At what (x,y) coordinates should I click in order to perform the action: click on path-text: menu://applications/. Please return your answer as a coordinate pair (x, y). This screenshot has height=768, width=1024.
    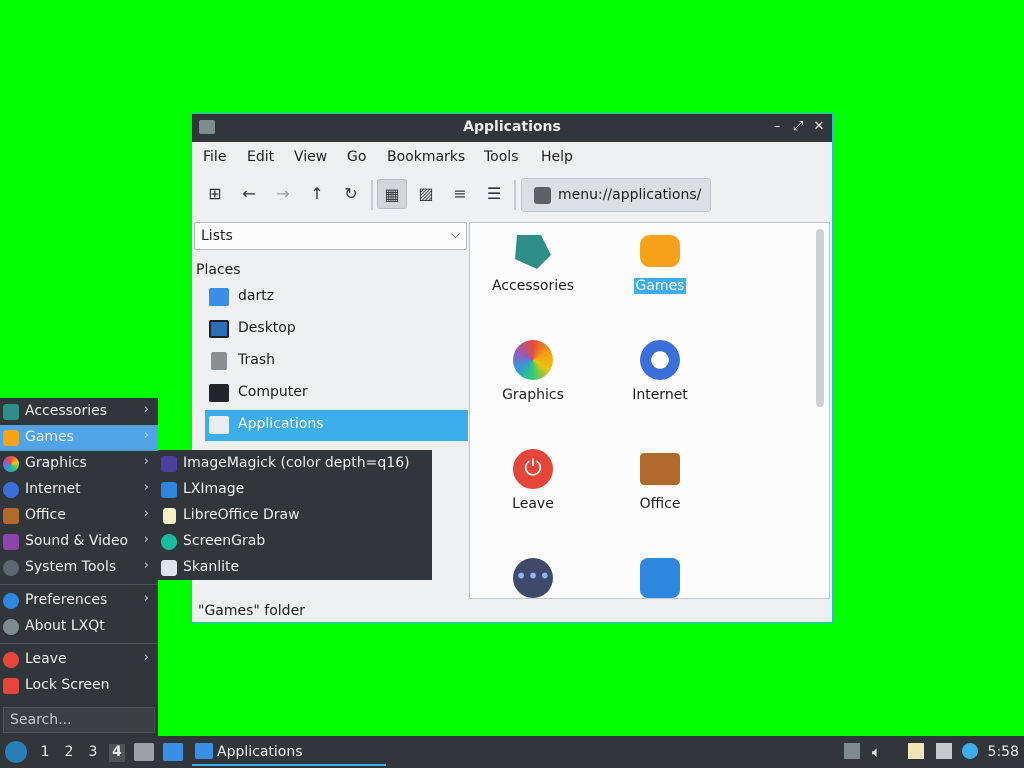
    Looking at the image, I should click on (630, 195).